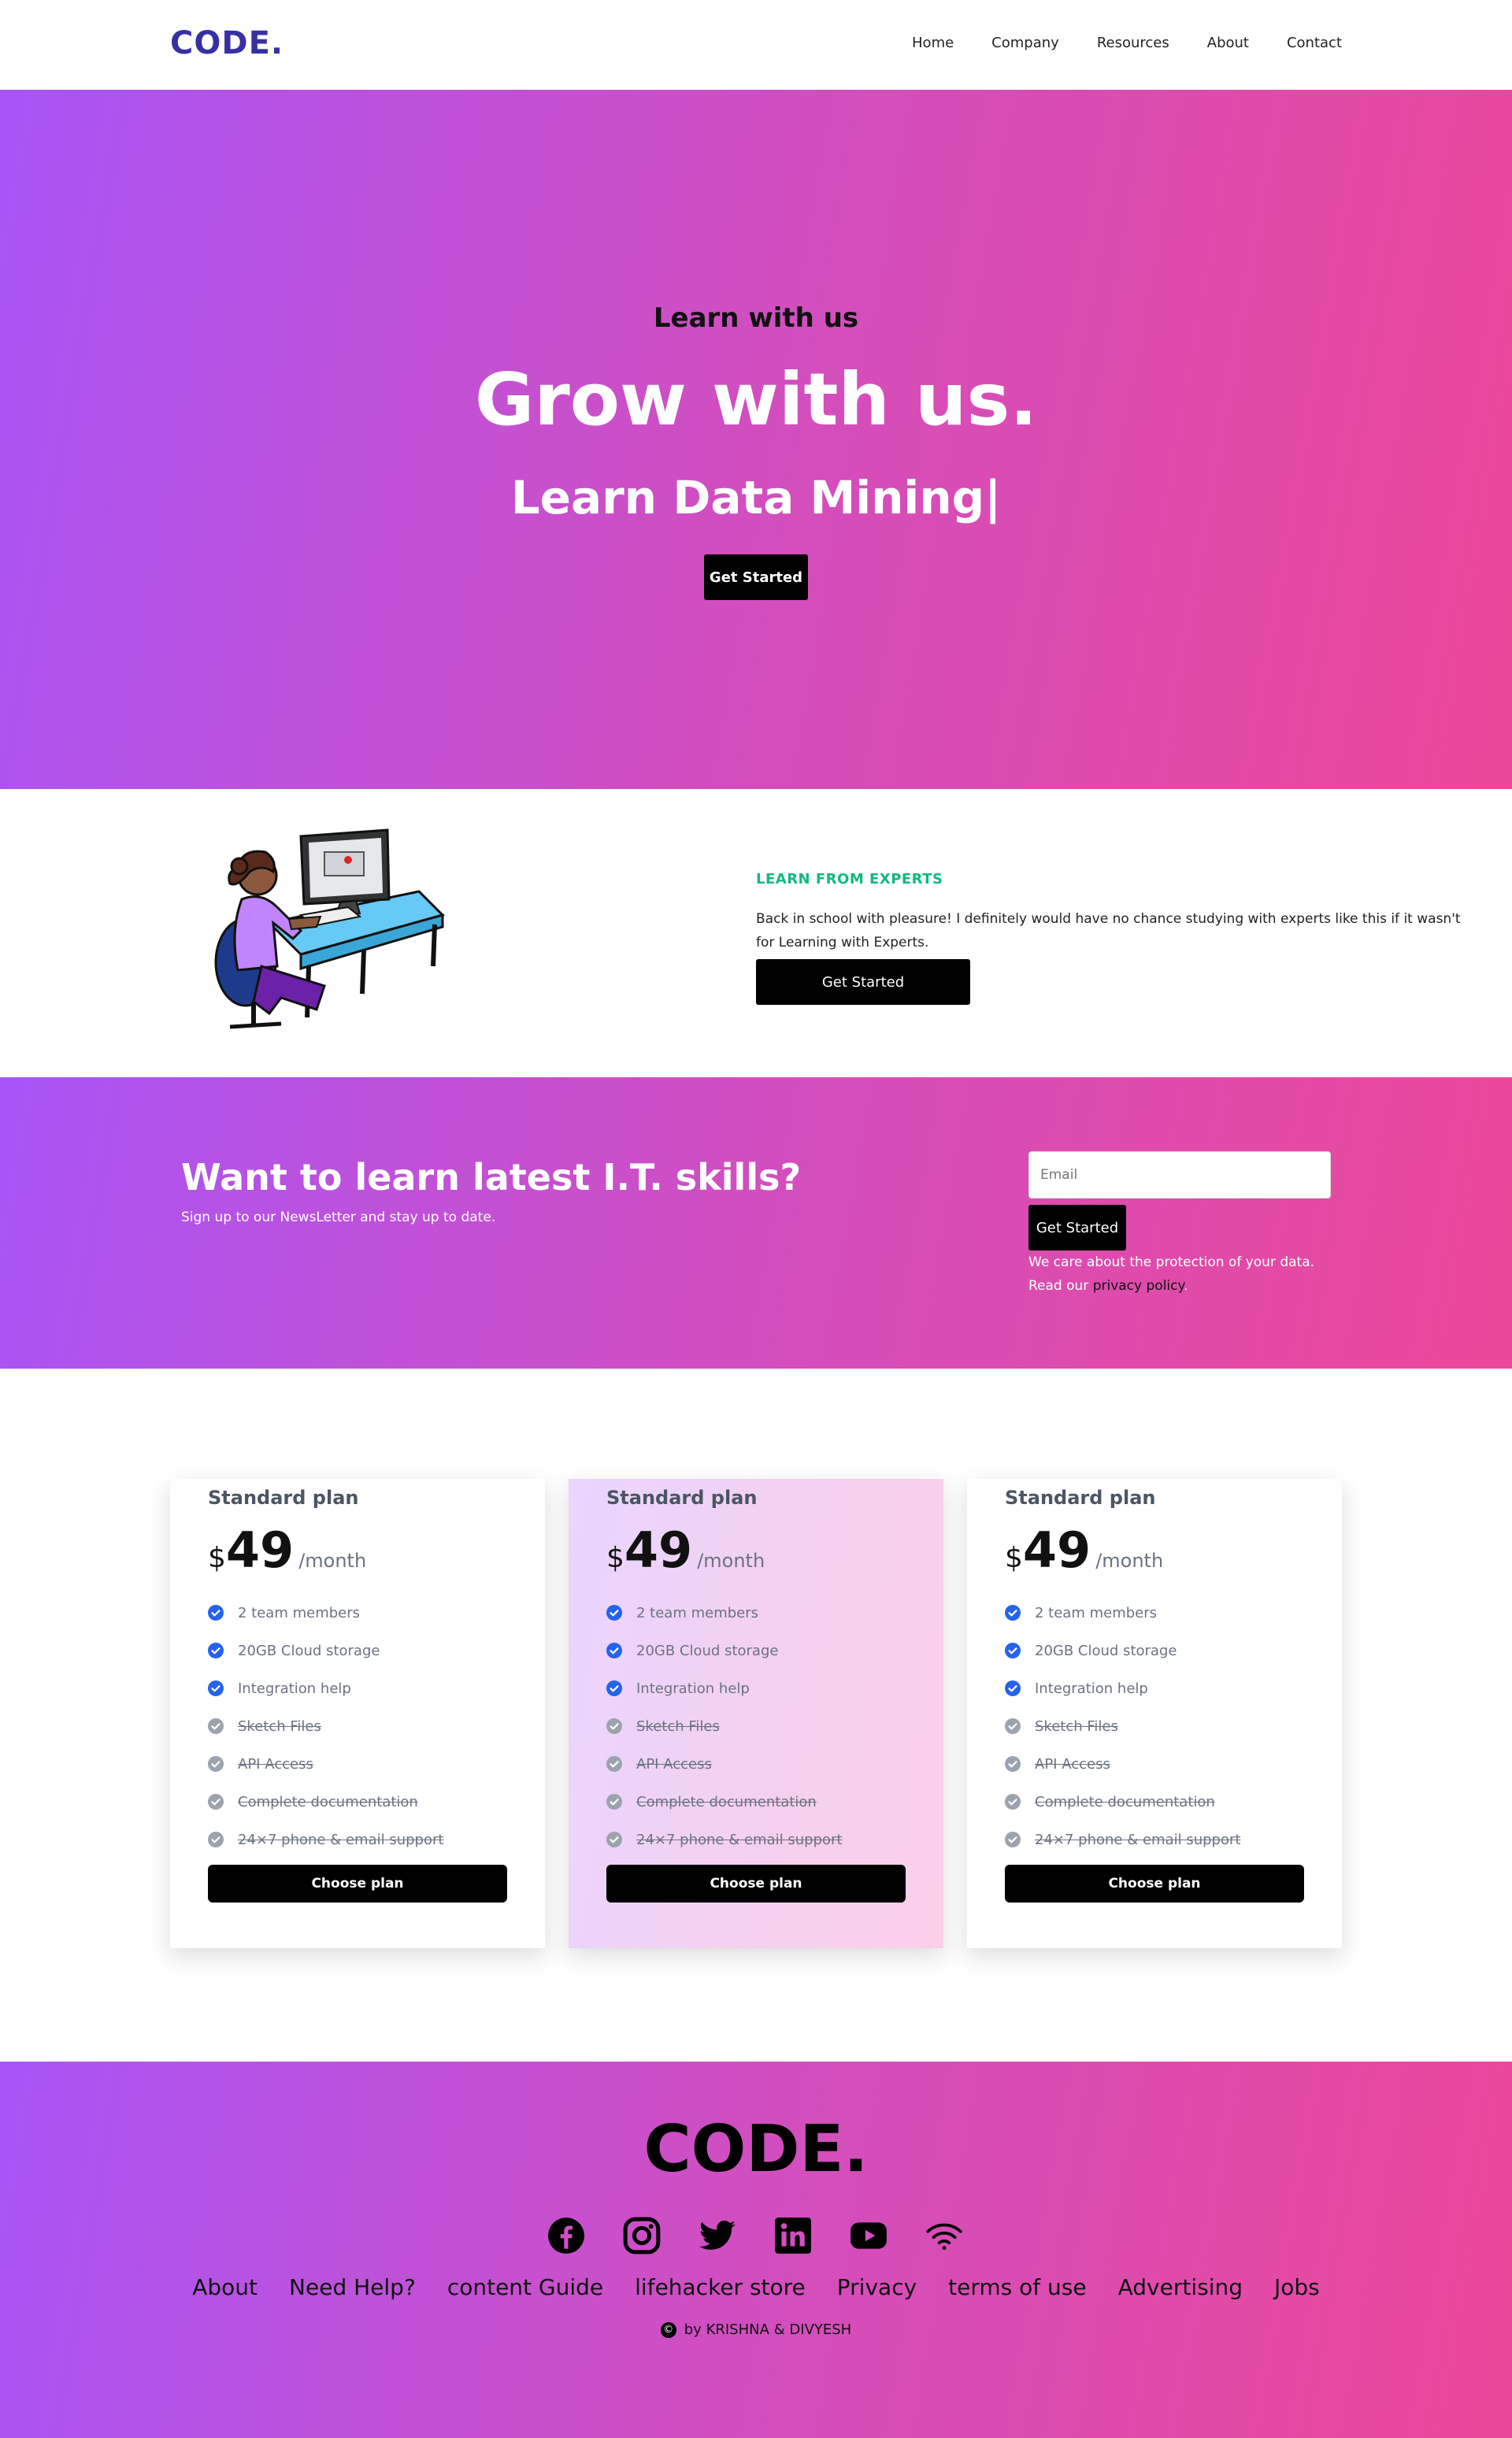 This screenshot has height=2438, width=1512. Describe the element at coordinates (755, 2235) in the screenshot. I see `social-links` at that location.